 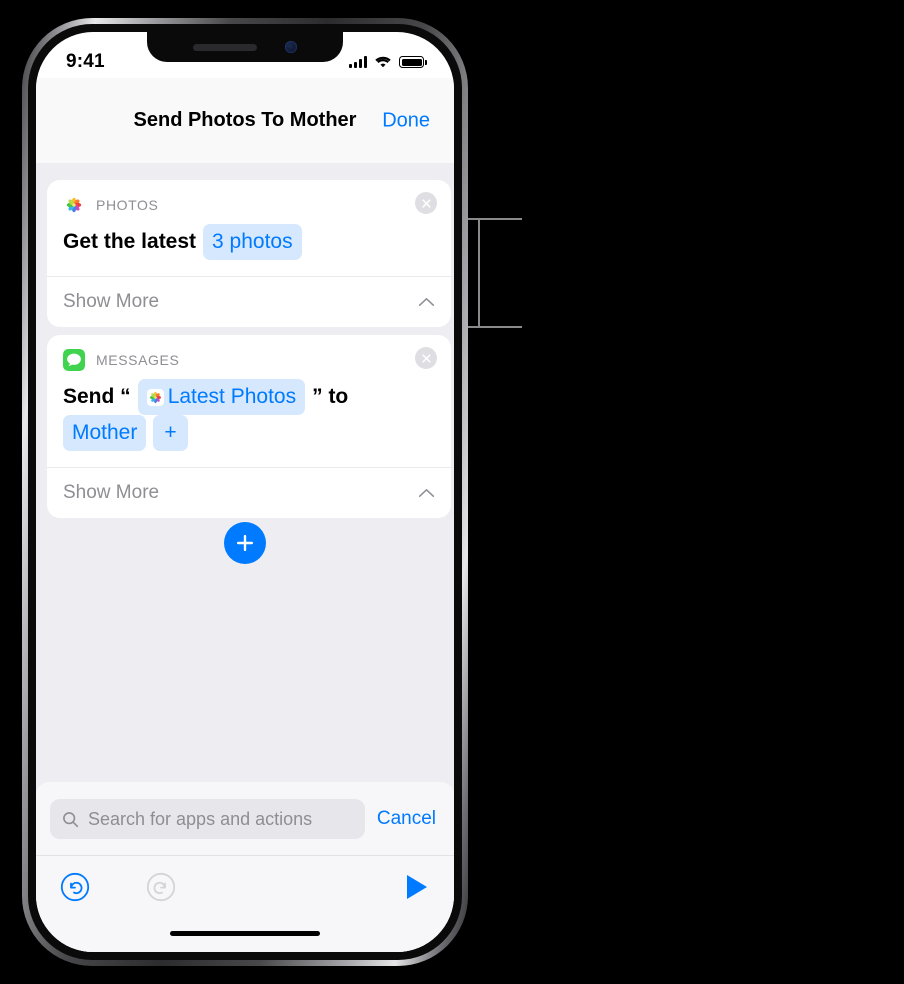 I want to click on search-row: Search for apps and actions Cancel, so click(x=245, y=810).